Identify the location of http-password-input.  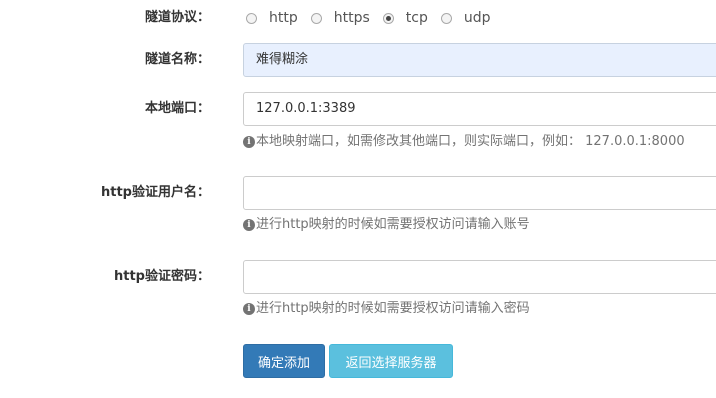
(479, 277).